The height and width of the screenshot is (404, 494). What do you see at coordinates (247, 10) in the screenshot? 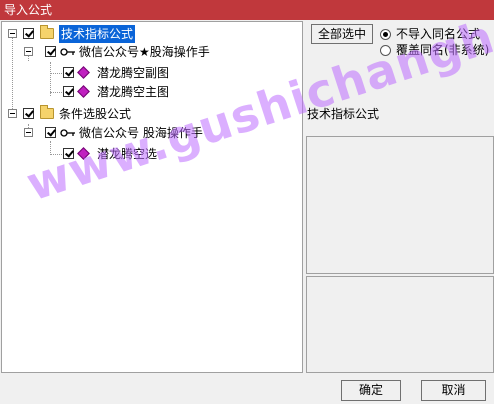
I see `title-bar: 导入公式` at bounding box center [247, 10].